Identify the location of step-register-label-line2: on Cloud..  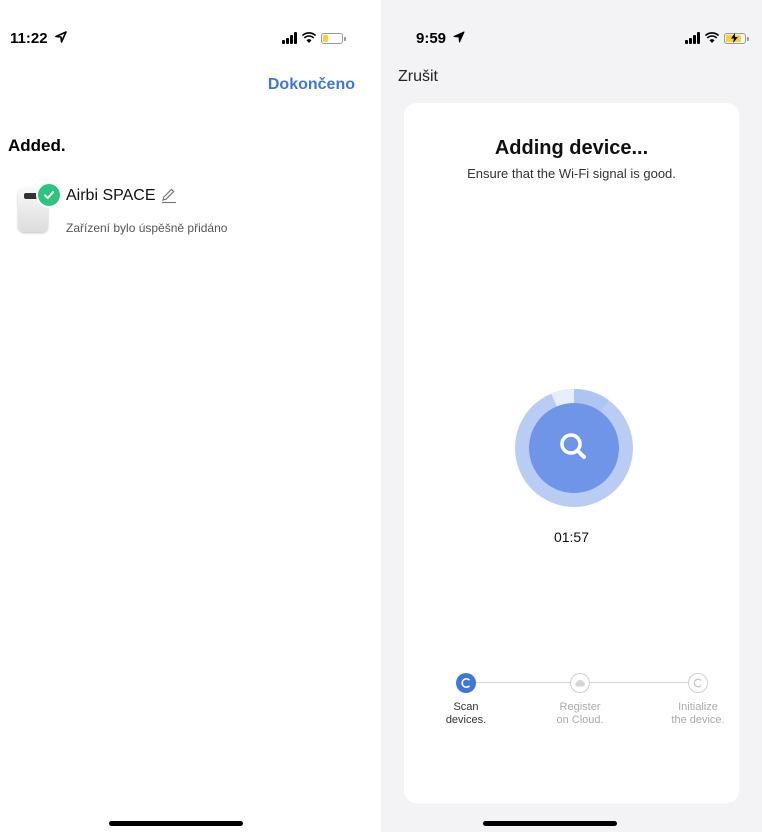
(580, 720).